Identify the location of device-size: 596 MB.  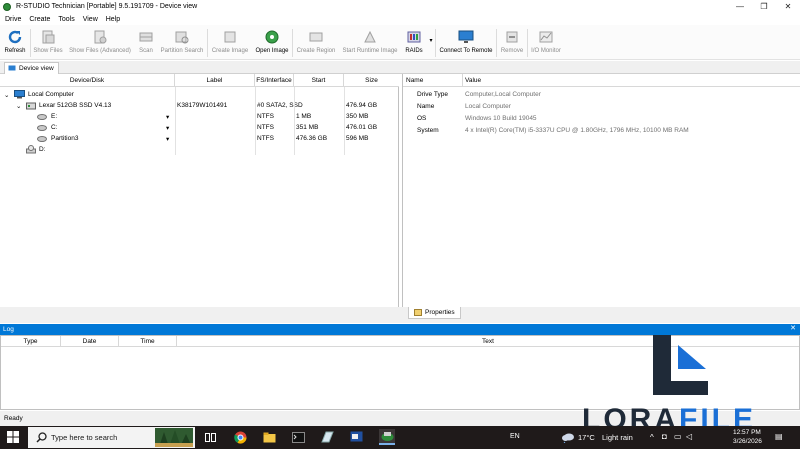
(357, 138).